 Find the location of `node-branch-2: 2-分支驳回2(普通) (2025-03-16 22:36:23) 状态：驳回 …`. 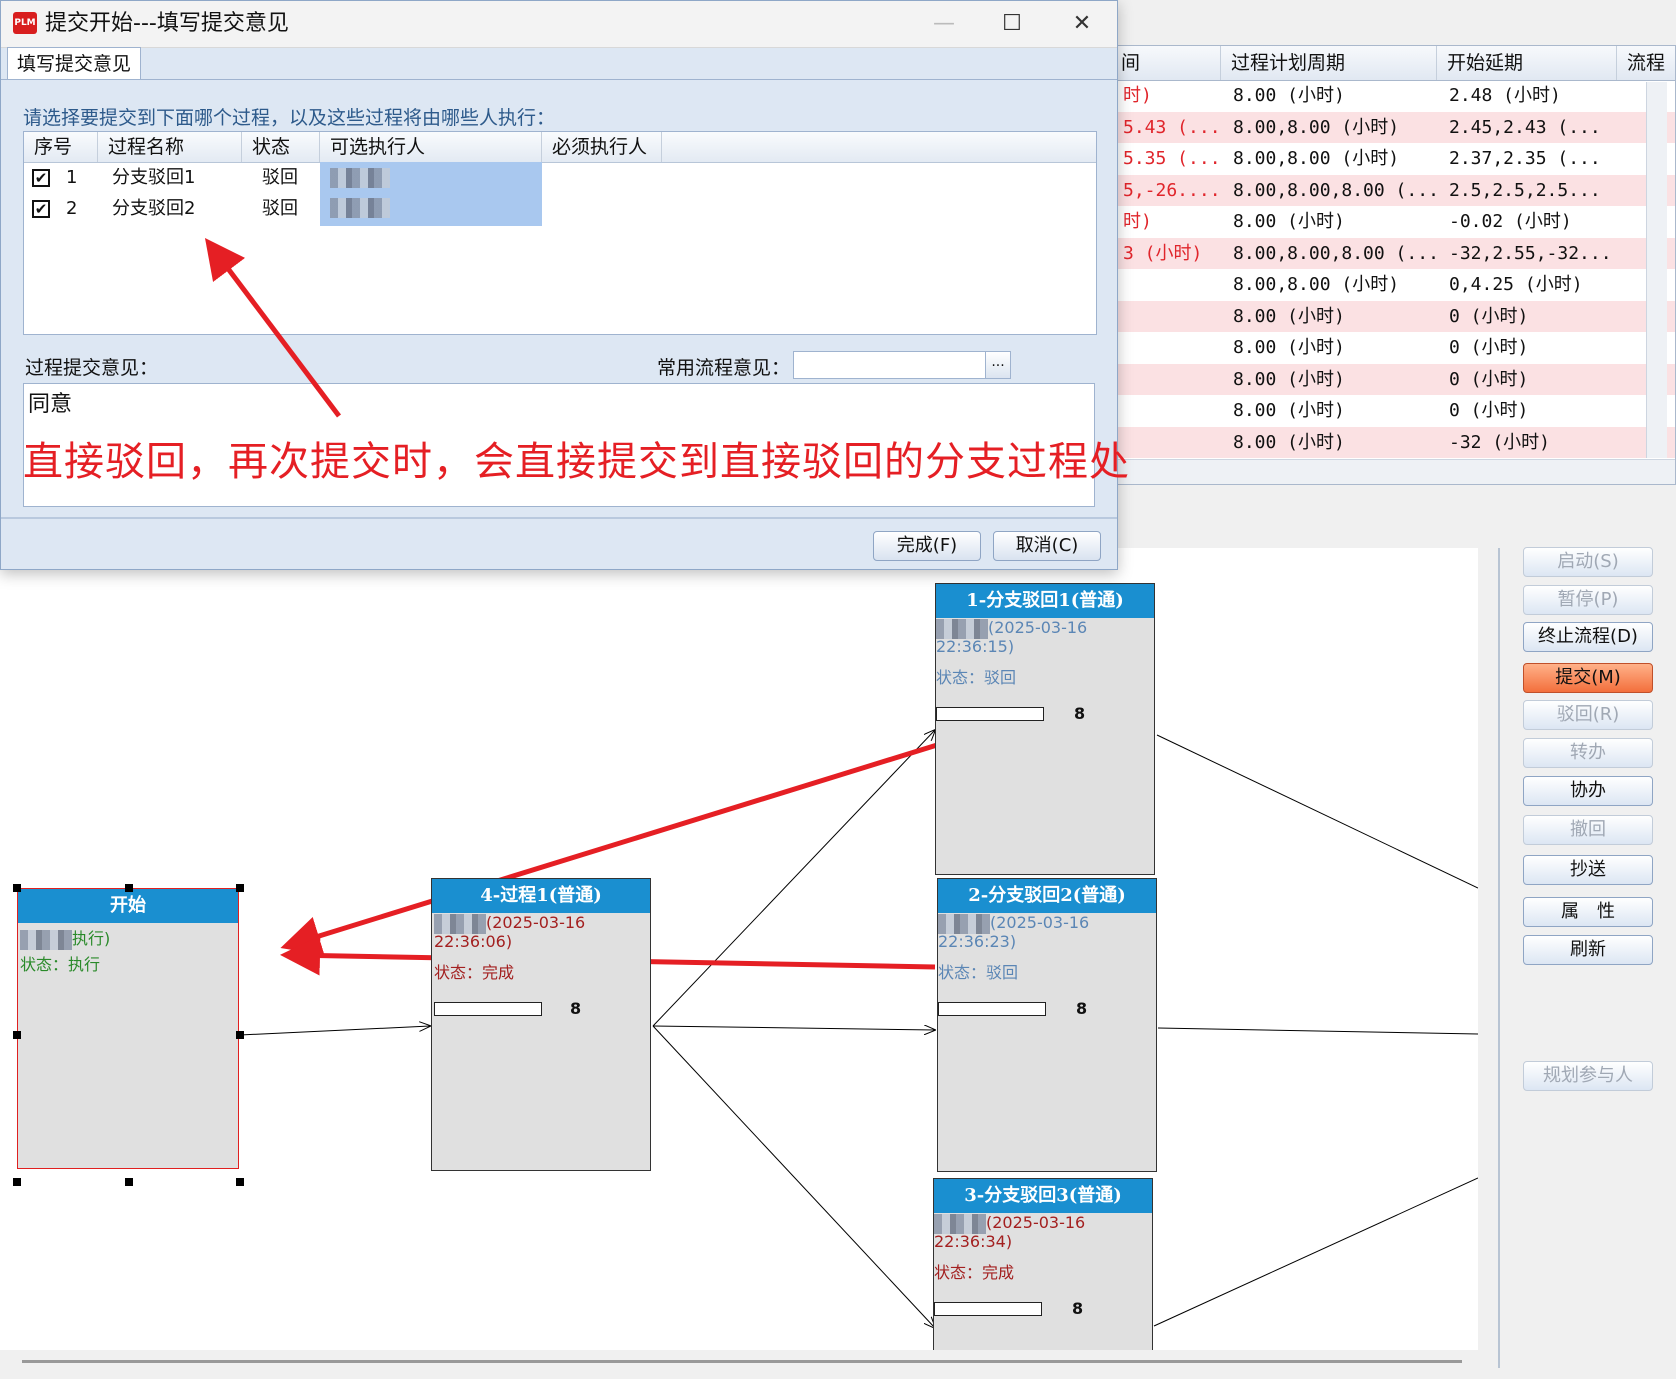

node-branch-2: 2-分支驳回2(普通) (2025-03-16 22:36:23) 状态：驳回 … is located at coordinates (1047, 1025).